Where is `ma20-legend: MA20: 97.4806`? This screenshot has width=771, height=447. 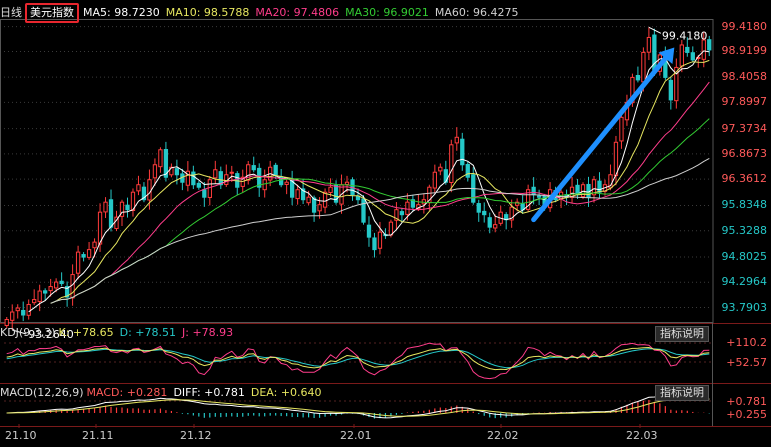
ma20-legend: MA20: 97.4806 is located at coordinates (297, 12).